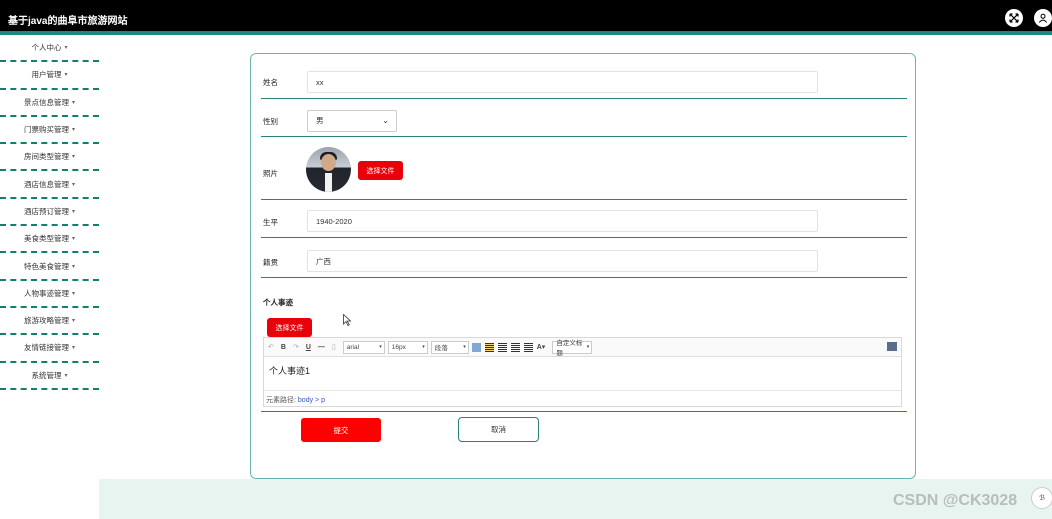  What do you see at coordinates (526, 33) in the screenshot?
I see `accent-strip` at bounding box center [526, 33].